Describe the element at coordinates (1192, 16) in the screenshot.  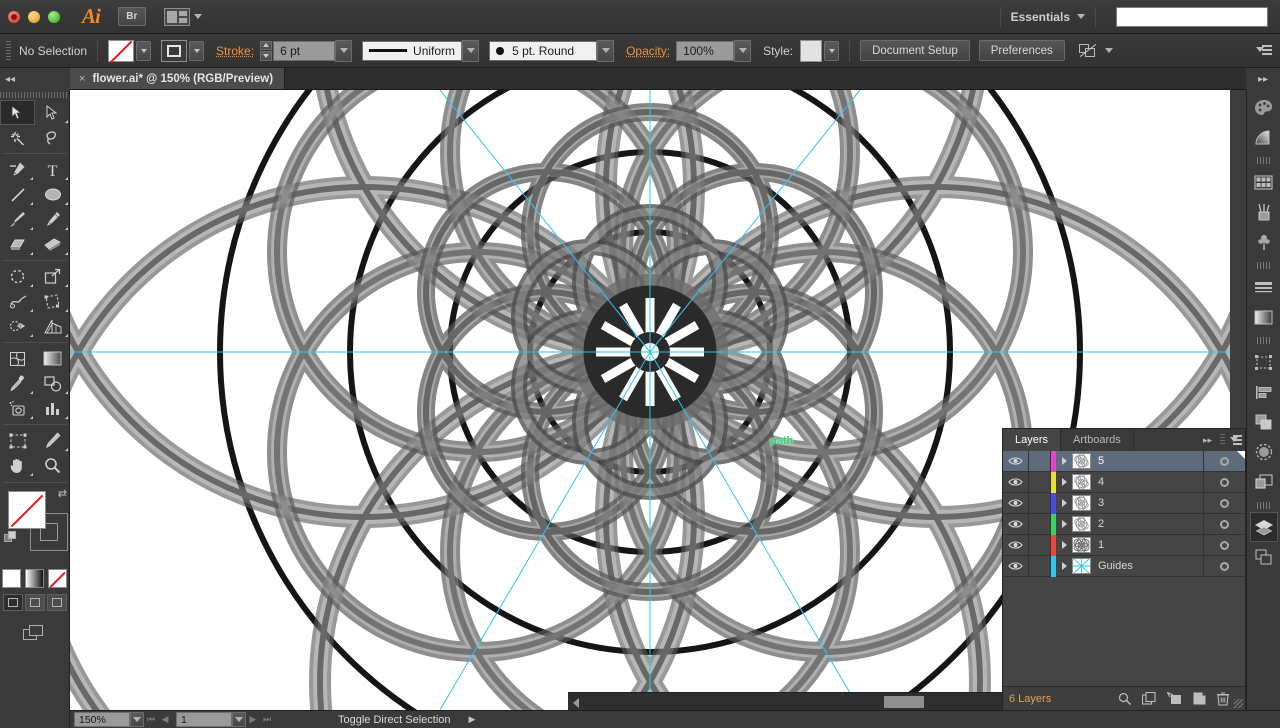
I see `search-input` at that location.